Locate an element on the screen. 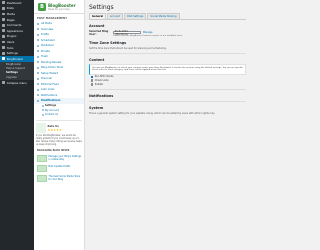 This screenshot has width=320, height=250. wizard-icon is located at coordinates (38, 73).